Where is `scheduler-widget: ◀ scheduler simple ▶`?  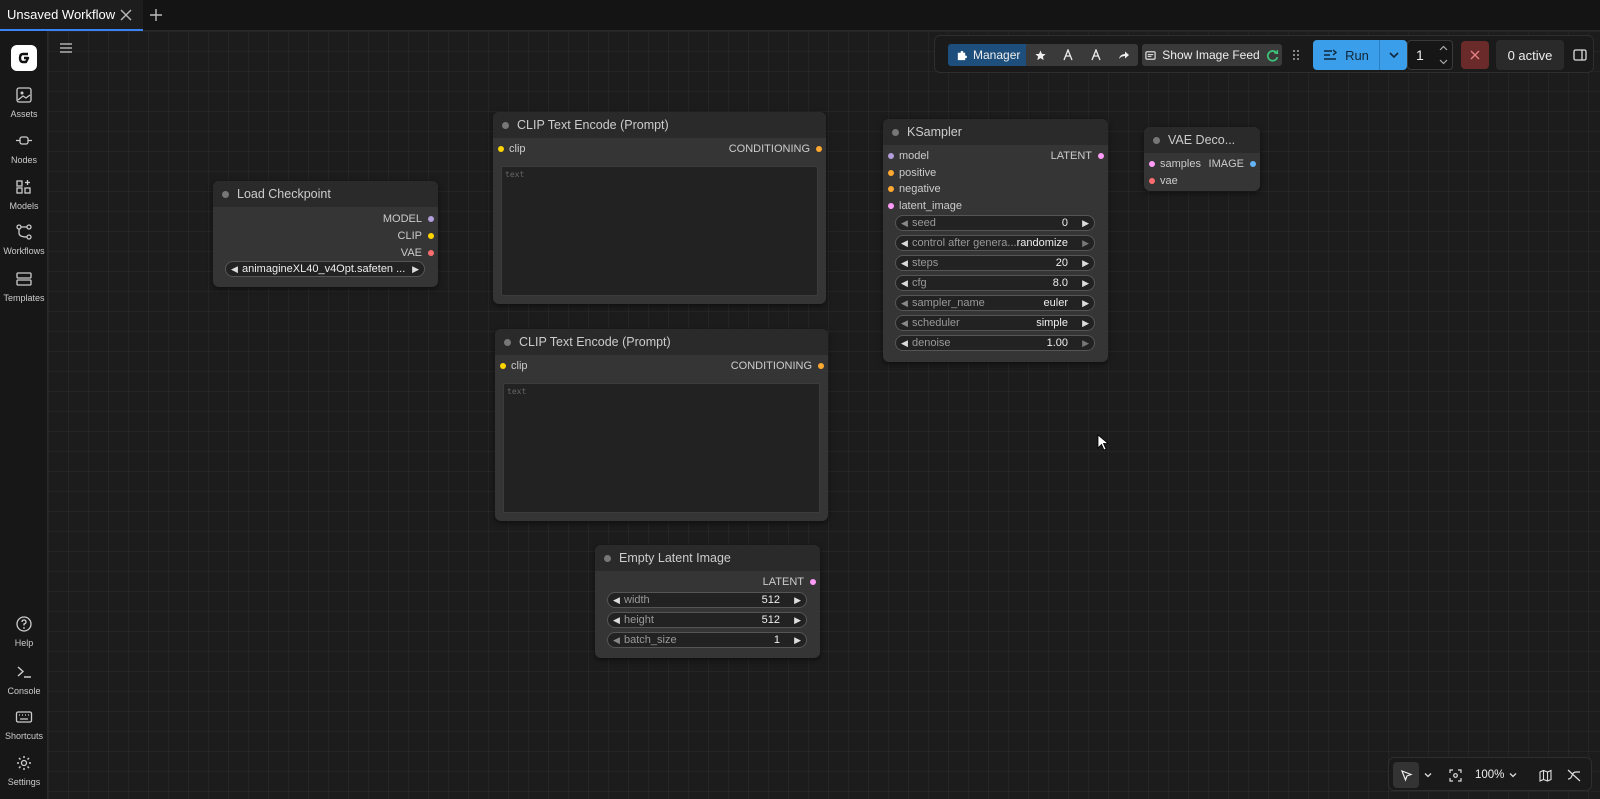
scheduler-widget: ◀ scheduler simple ▶ is located at coordinates (995, 323).